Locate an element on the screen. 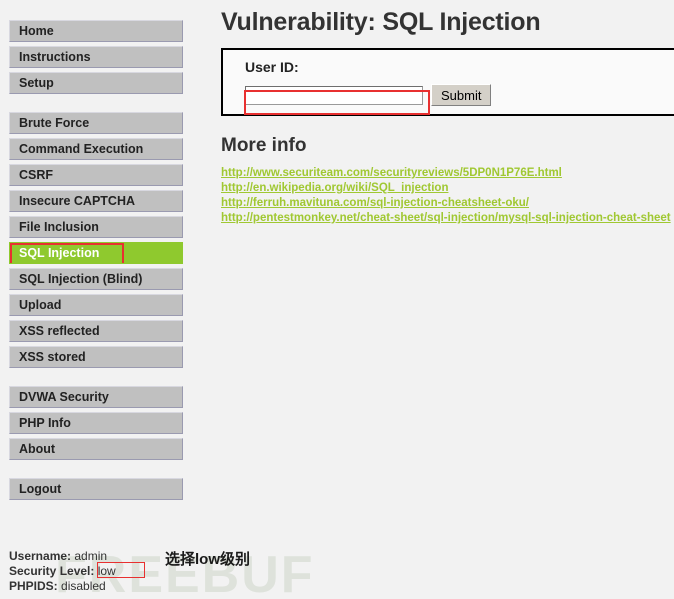  status-line-security-level: Security Level: low is located at coordinates (77, 570).